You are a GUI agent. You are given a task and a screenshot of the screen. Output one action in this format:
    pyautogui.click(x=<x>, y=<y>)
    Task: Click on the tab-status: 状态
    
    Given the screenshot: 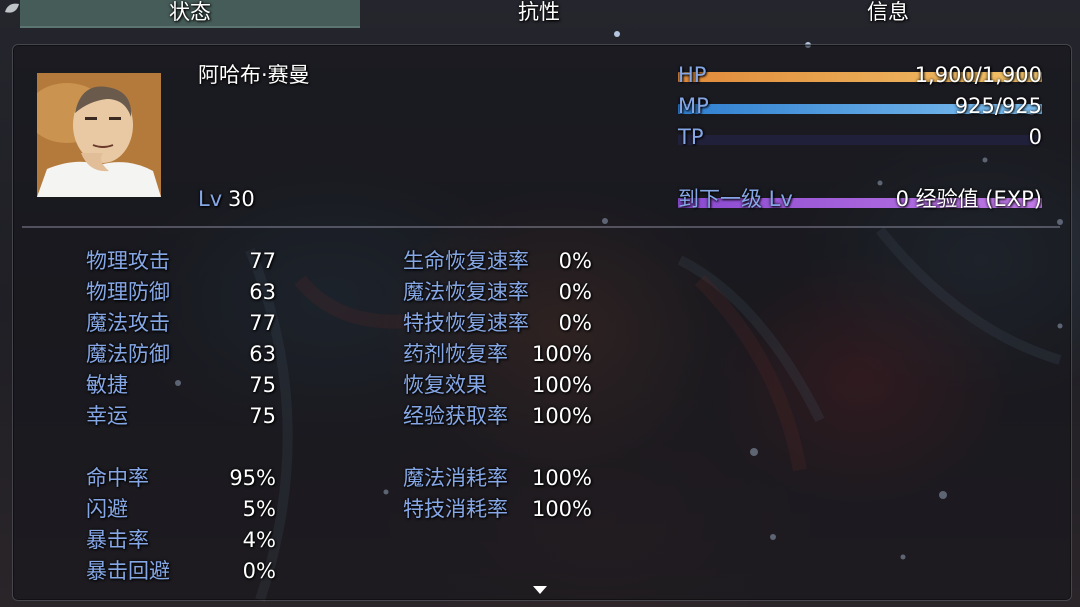 What is the action you would take?
    pyautogui.click(x=190, y=14)
    